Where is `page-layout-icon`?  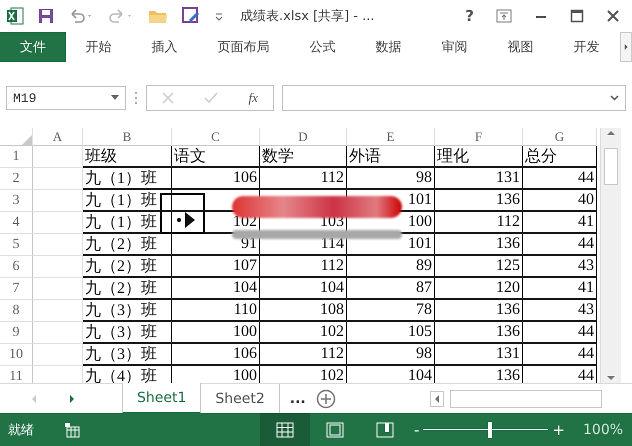 page-layout-icon is located at coordinates (335, 430).